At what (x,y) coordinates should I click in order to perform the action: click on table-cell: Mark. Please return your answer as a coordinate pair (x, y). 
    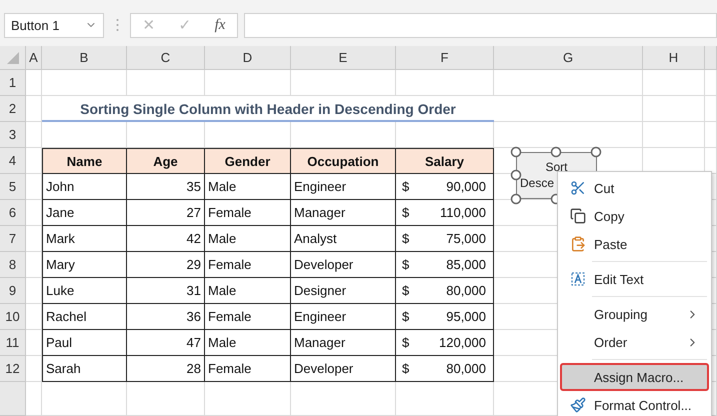
    Looking at the image, I should click on (84, 239).